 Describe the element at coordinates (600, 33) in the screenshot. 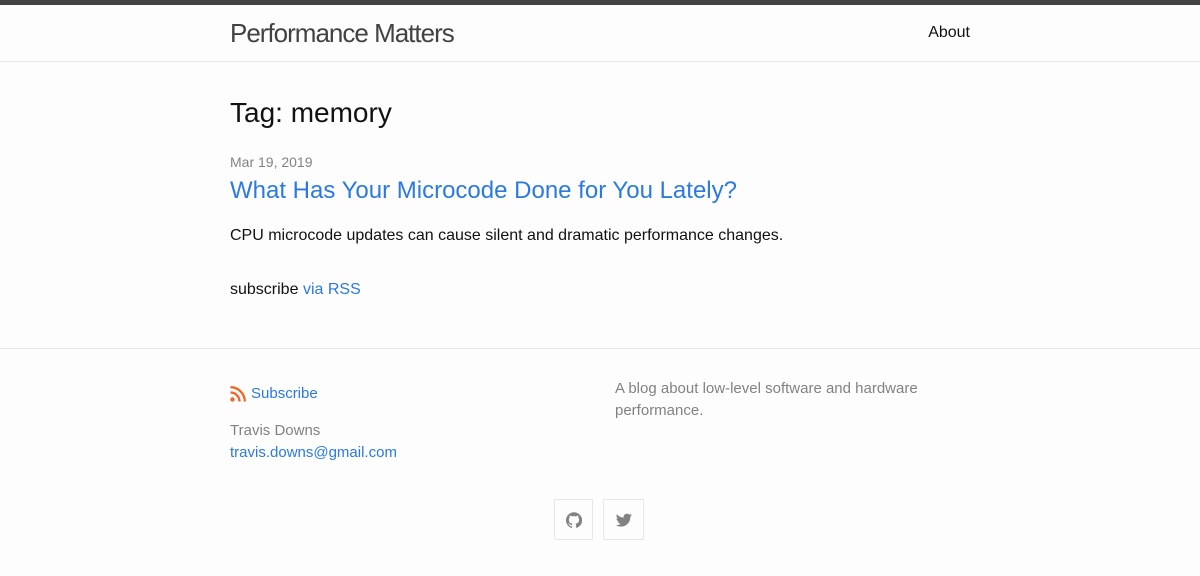

I see `site-header: Performance Matters About` at that location.